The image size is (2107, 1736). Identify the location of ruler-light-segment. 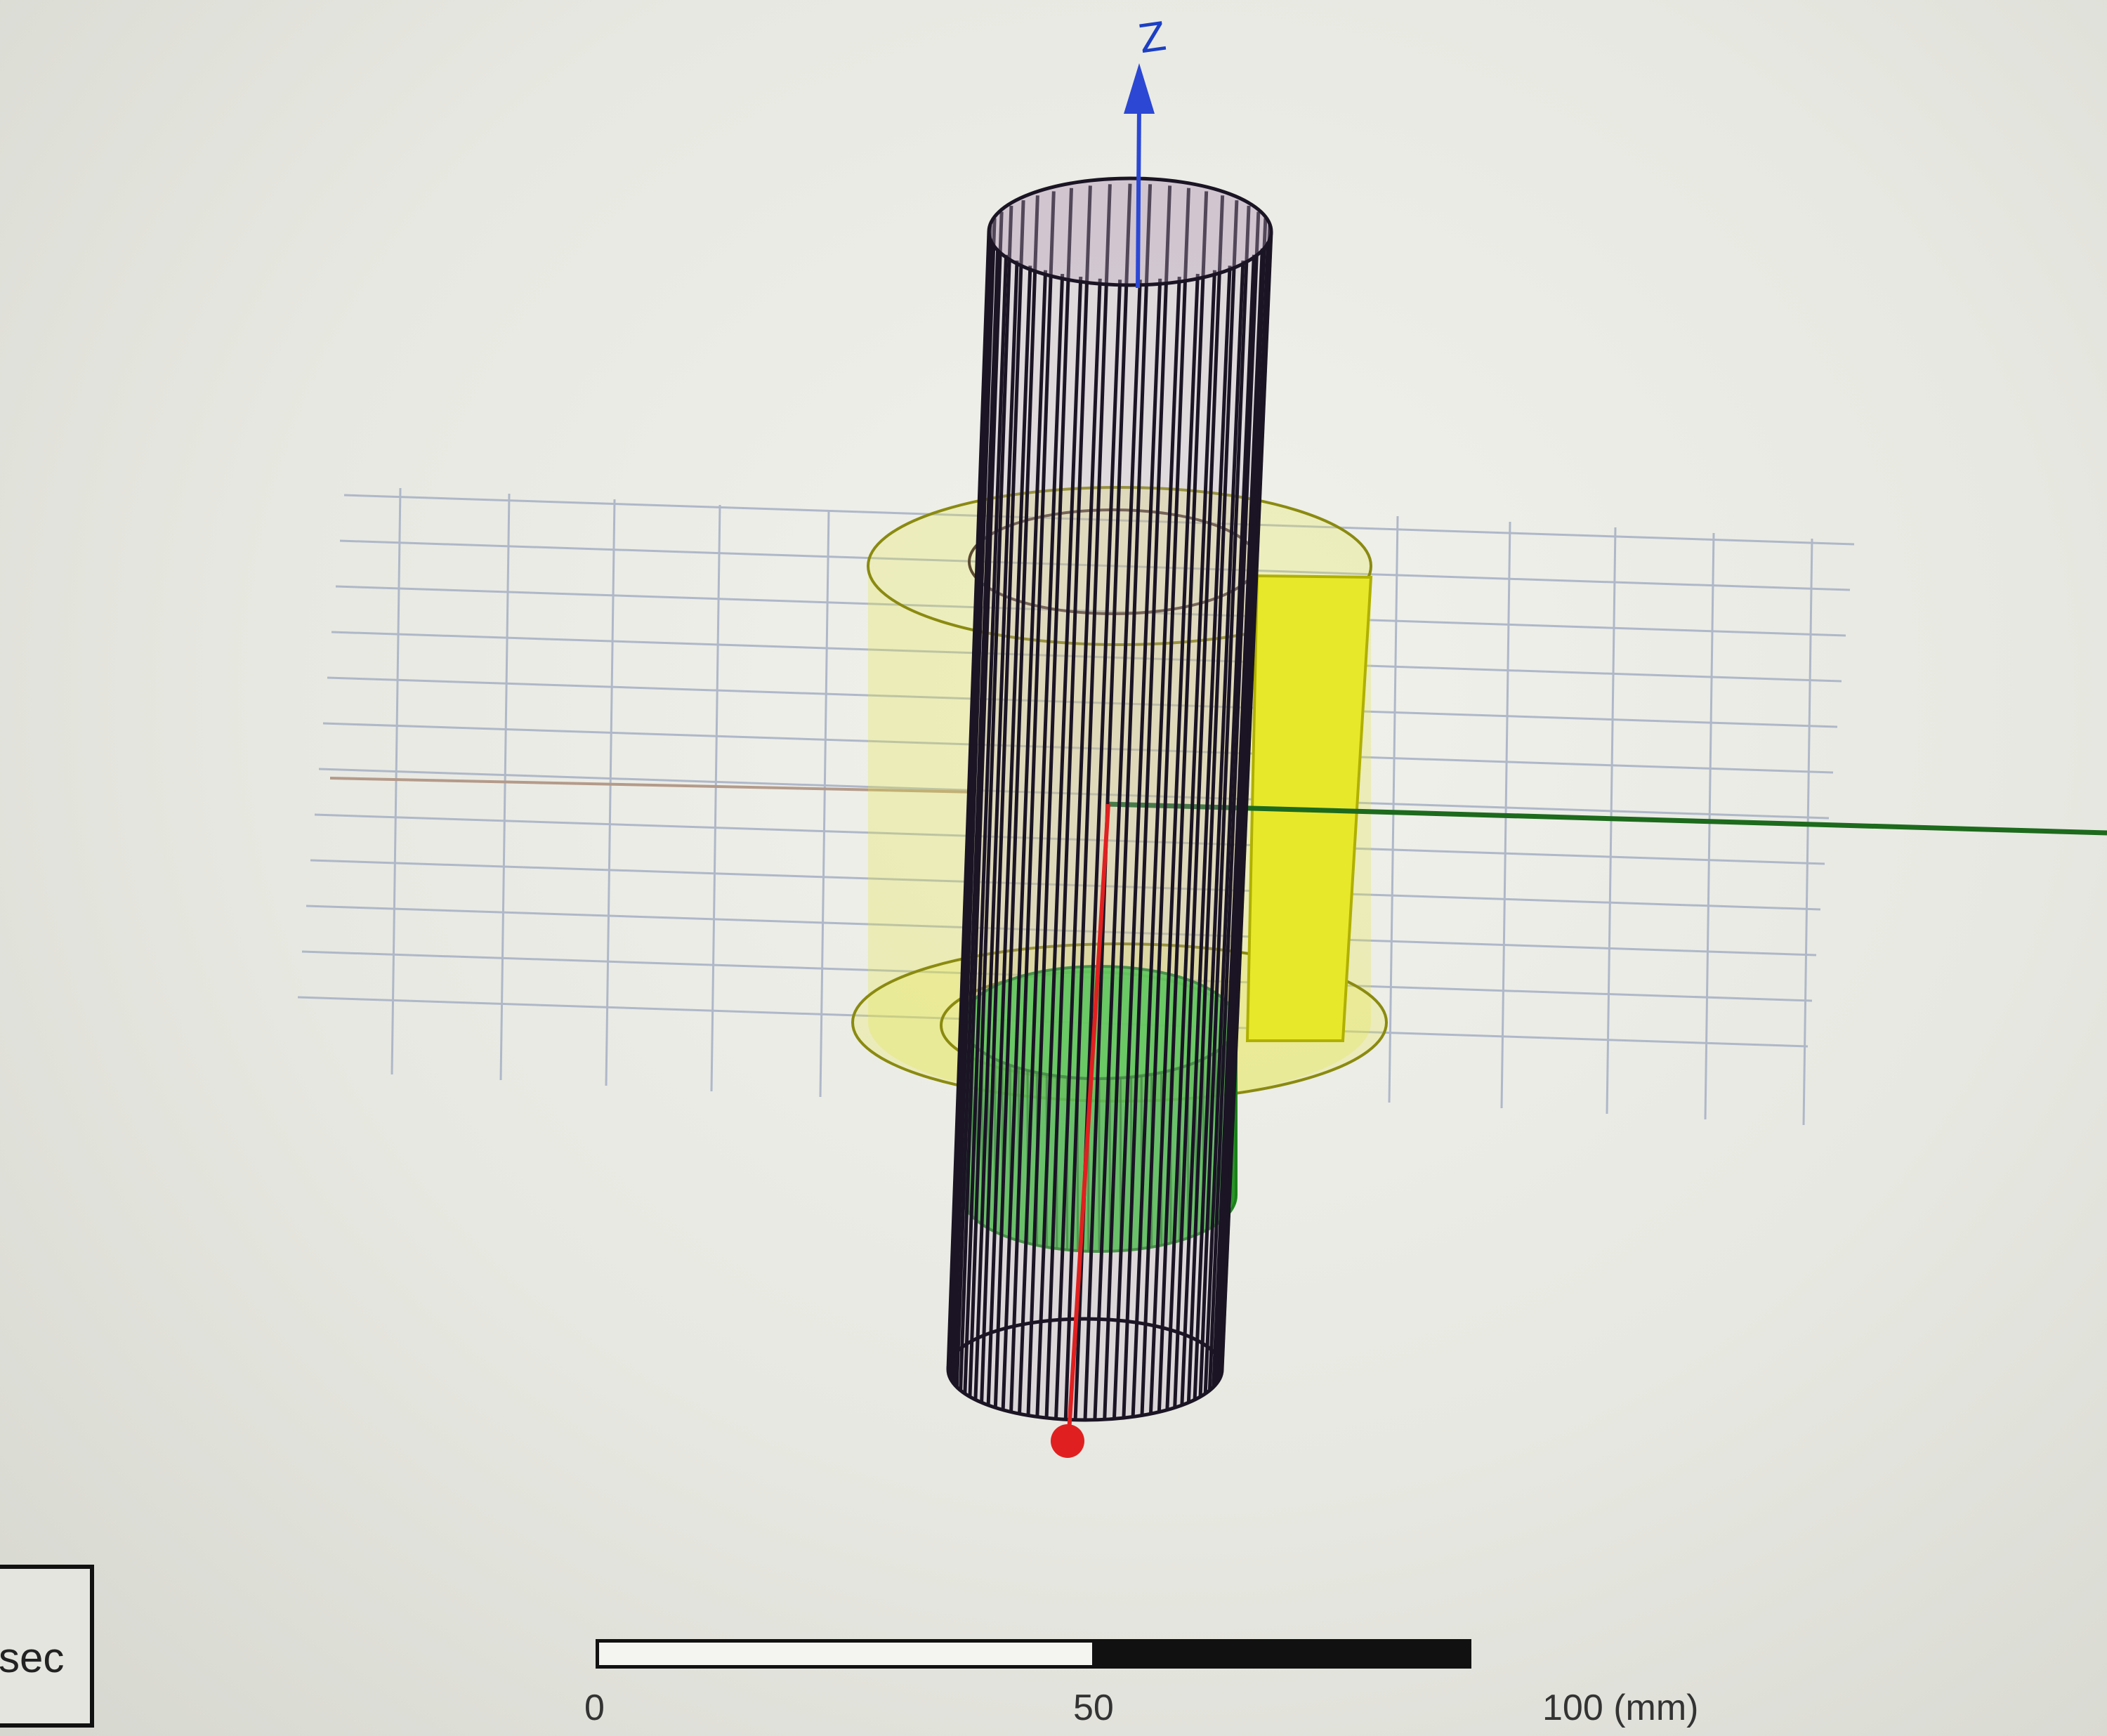
(846, 1654).